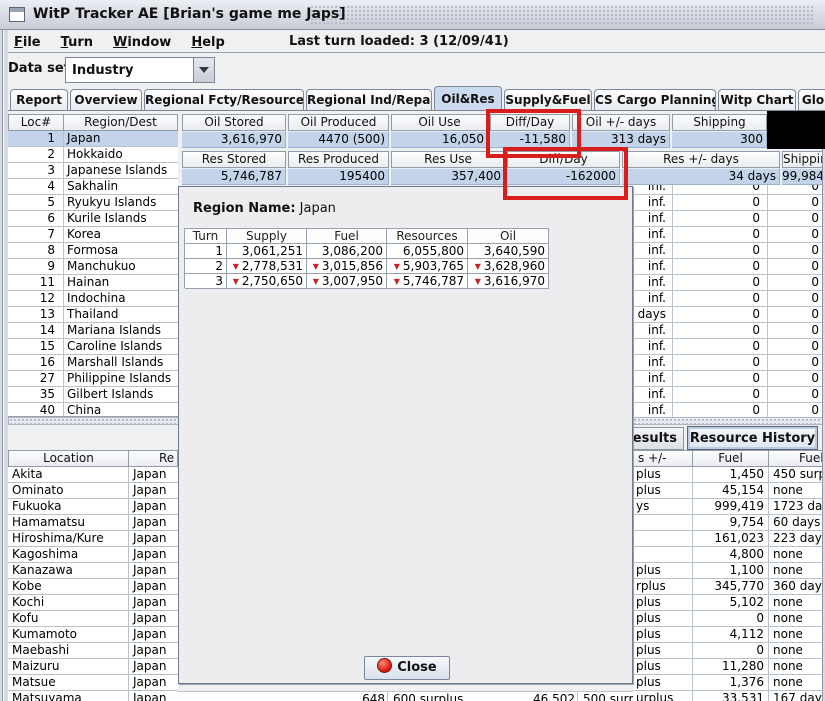 The height and width of the screenshot is (701, 825). Describe the element at coordinates (727, 635) in the screenshot. I see `city-row-right: plus 4,112 none` at that location.